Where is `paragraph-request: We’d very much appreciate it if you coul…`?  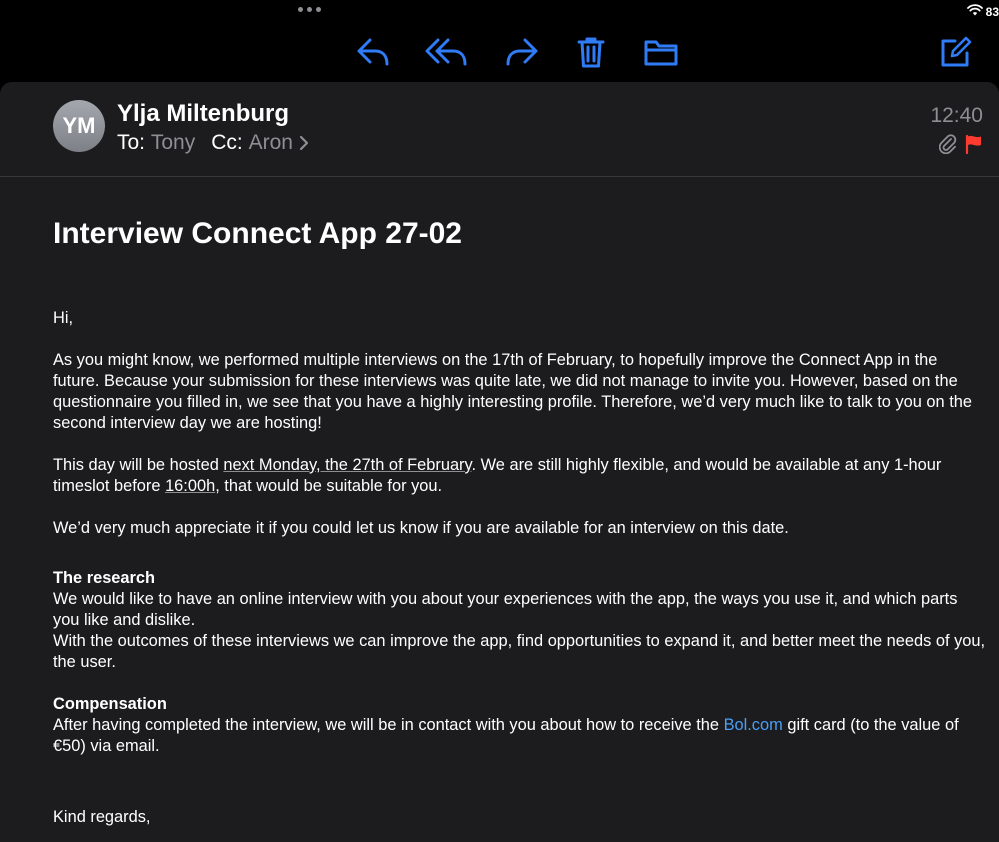
paragraph-request: We’d very much appreciate it if you coul… is located at coordinates (421, 528).